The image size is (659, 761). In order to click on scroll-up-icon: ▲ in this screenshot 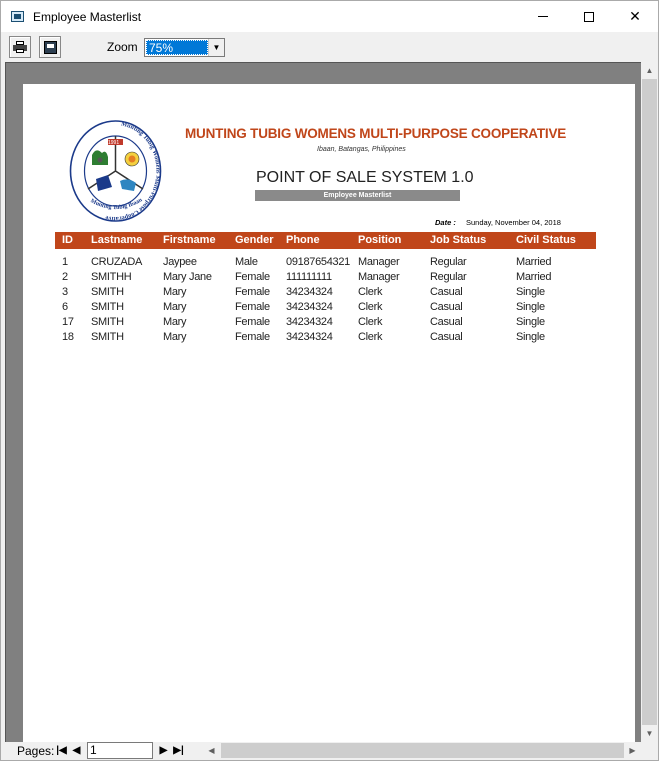, I will do `click(649, 70)`.